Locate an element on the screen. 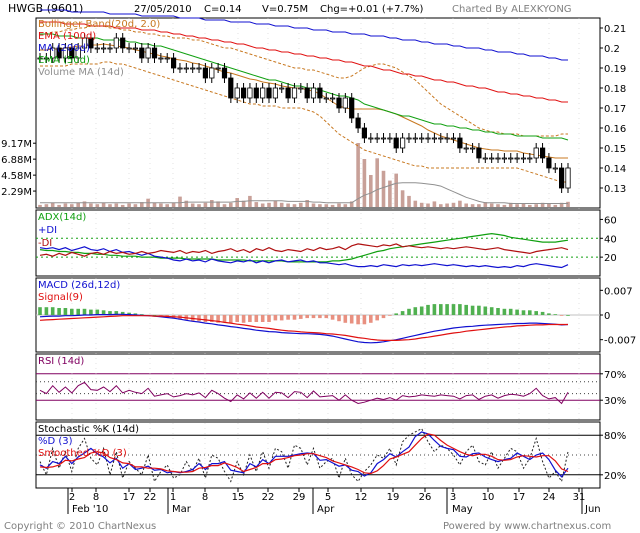 This screenshot has height=533, width=640. rsi-legend: RSI (14d) is located at coordinates (61, 361).